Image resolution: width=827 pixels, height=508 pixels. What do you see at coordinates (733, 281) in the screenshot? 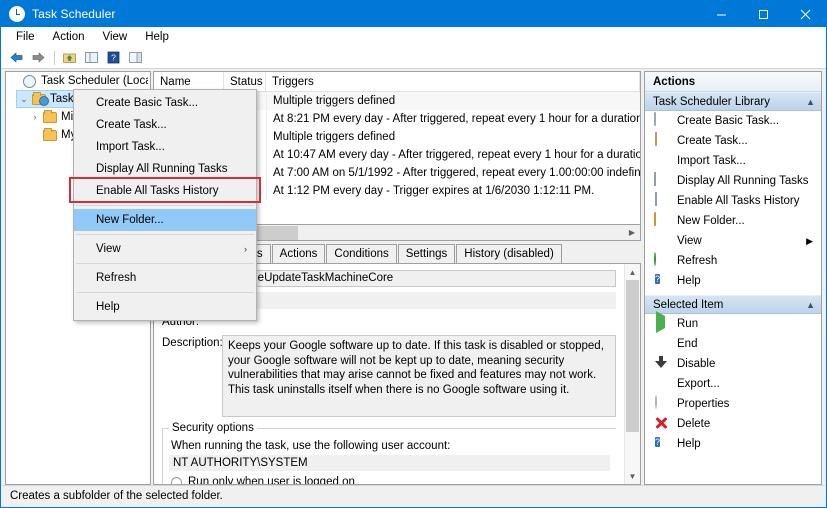
I see `action-help: ? Help` at bounding box center [733, 281].